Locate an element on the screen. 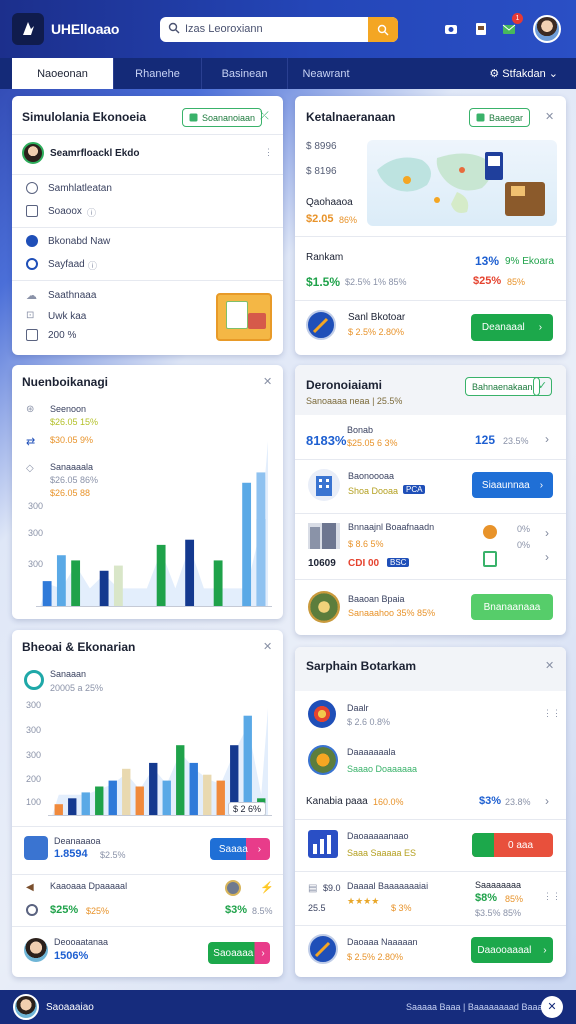 The height and width of the screenshot is (1024, 576). check-icon is located at coordinates (480, 117).